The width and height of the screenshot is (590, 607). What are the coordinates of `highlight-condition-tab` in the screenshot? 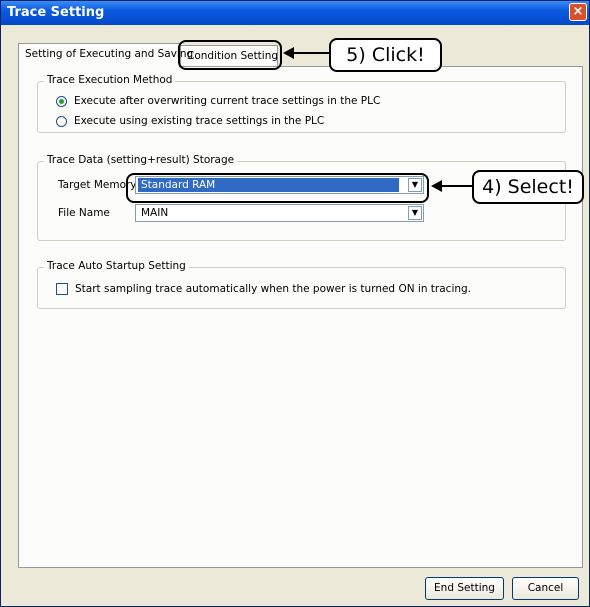 It's located at (230, 55).